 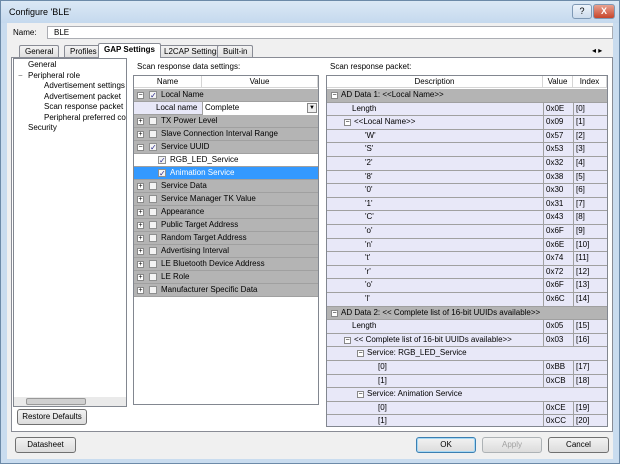 I want to click on datasheet-button: Datasheet, so click(x=45, y=445).